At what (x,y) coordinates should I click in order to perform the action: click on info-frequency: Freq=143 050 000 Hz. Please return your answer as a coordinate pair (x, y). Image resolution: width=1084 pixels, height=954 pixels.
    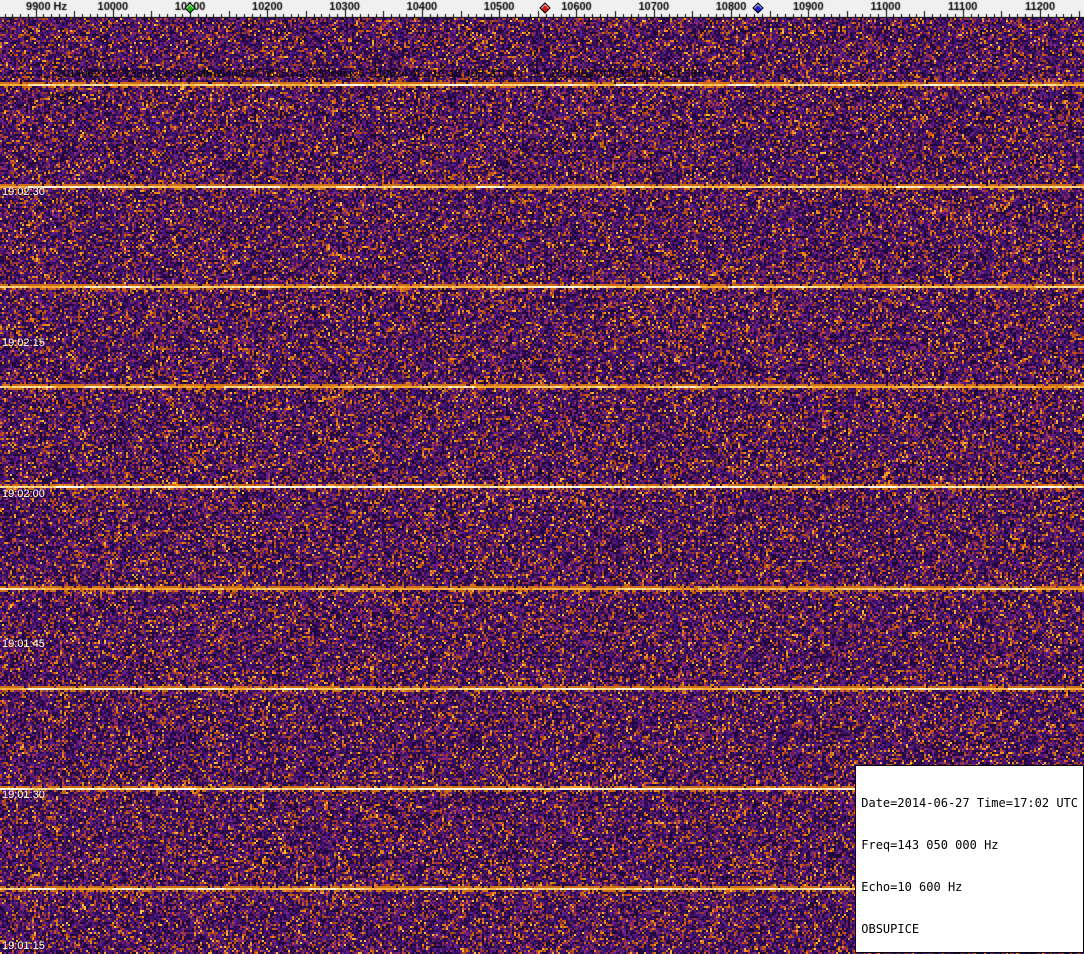
    Looking at the image, I should click on (930, 845).